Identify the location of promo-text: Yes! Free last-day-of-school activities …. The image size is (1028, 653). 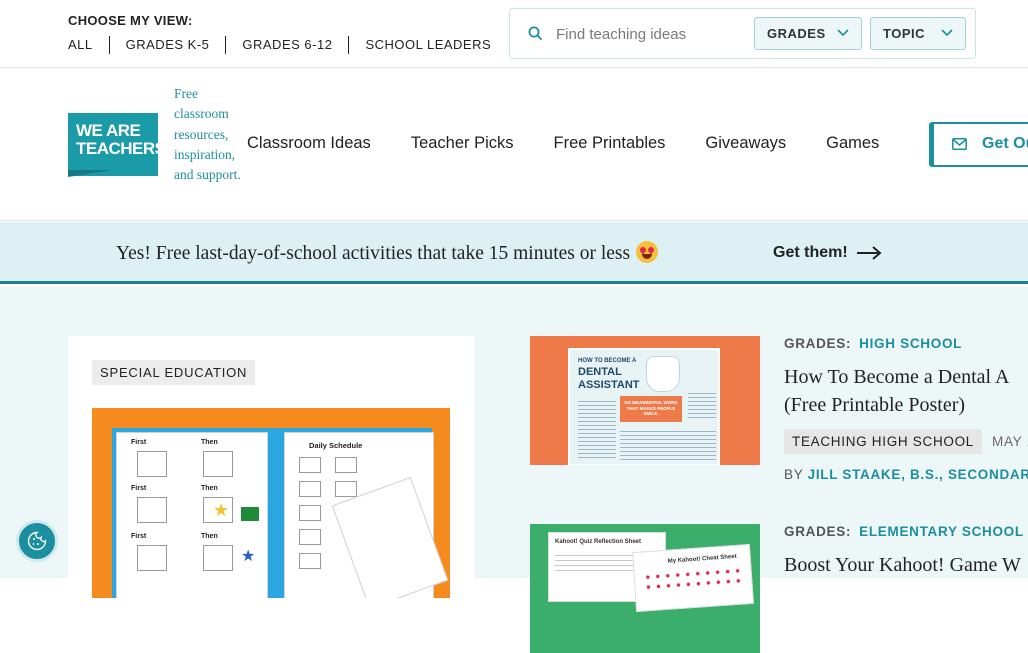
(387, 253).